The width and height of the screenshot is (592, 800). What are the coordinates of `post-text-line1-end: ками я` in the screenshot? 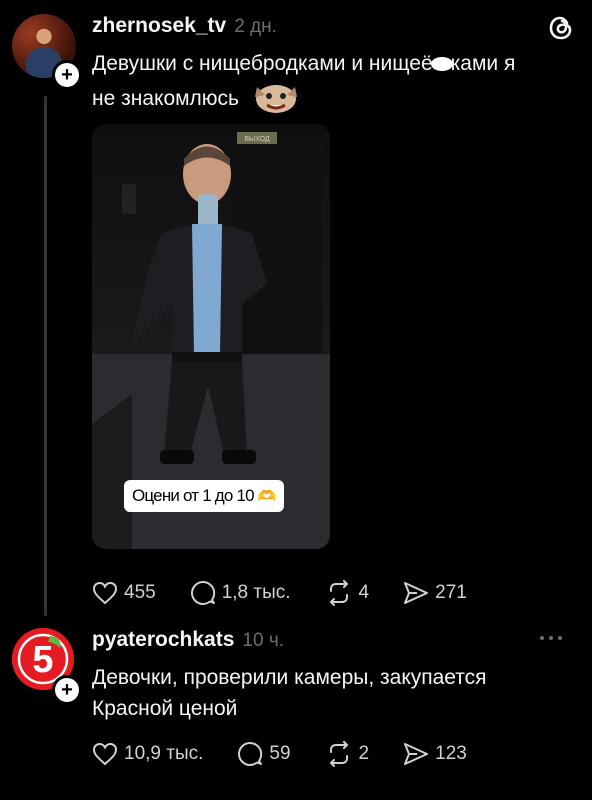 It's located at (483, 63).